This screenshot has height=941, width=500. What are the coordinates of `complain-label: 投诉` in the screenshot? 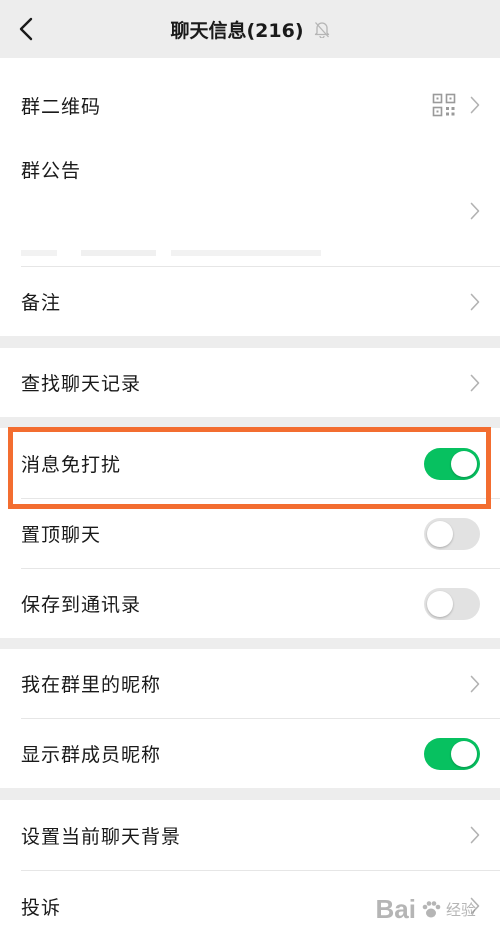 It's located at (41, 907).